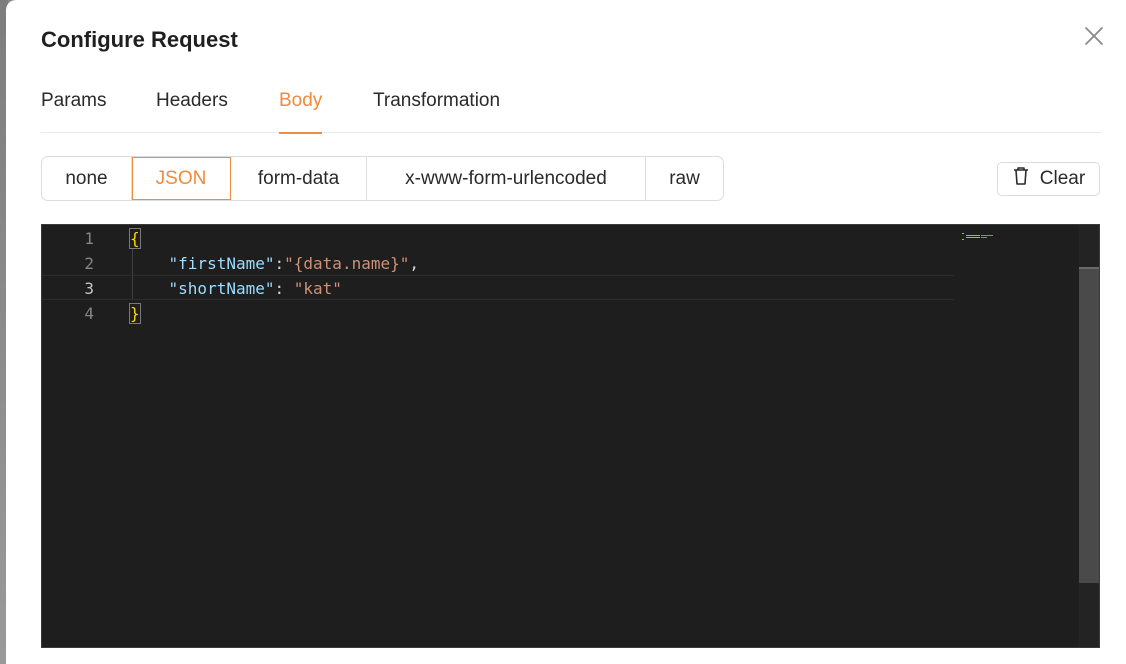  Describe the element at coordinates (1089, 425) in the screenshot. I see `scrollbar-thumb` at that location.